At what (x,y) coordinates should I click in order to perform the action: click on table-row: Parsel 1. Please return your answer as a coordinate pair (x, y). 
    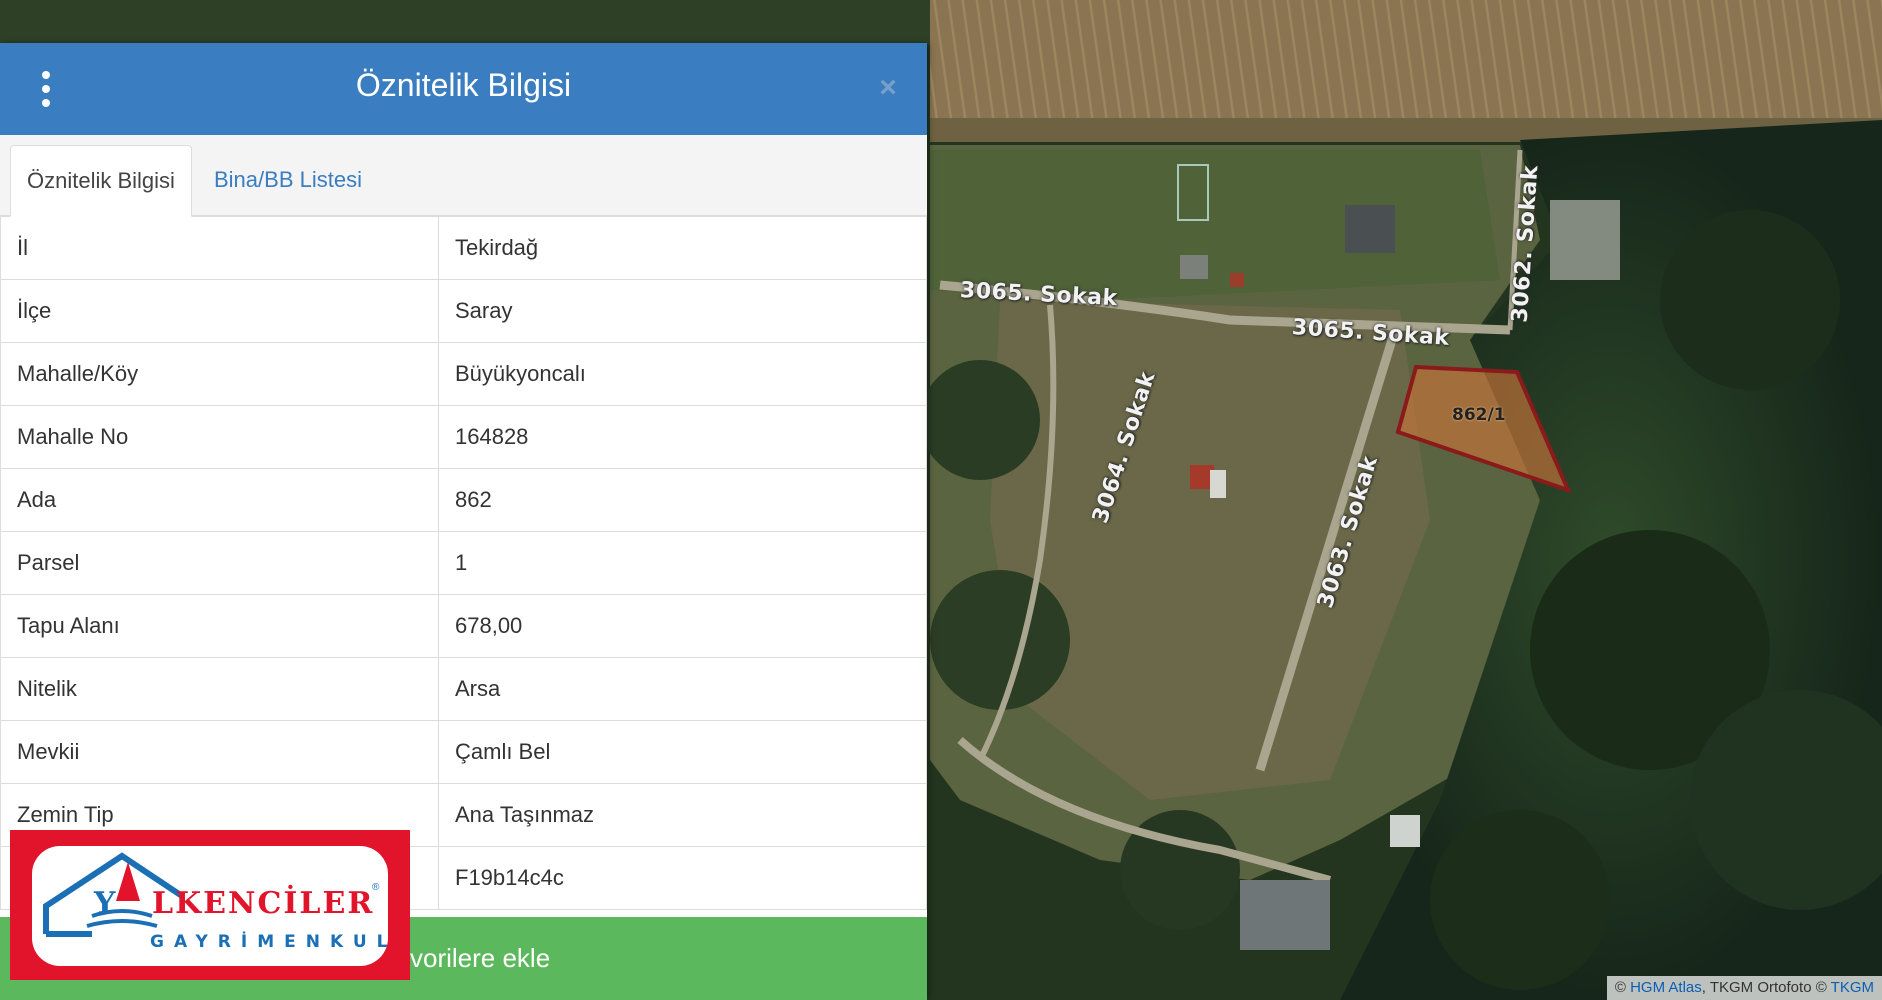
    Looking at the image, I should click on (463, 563).